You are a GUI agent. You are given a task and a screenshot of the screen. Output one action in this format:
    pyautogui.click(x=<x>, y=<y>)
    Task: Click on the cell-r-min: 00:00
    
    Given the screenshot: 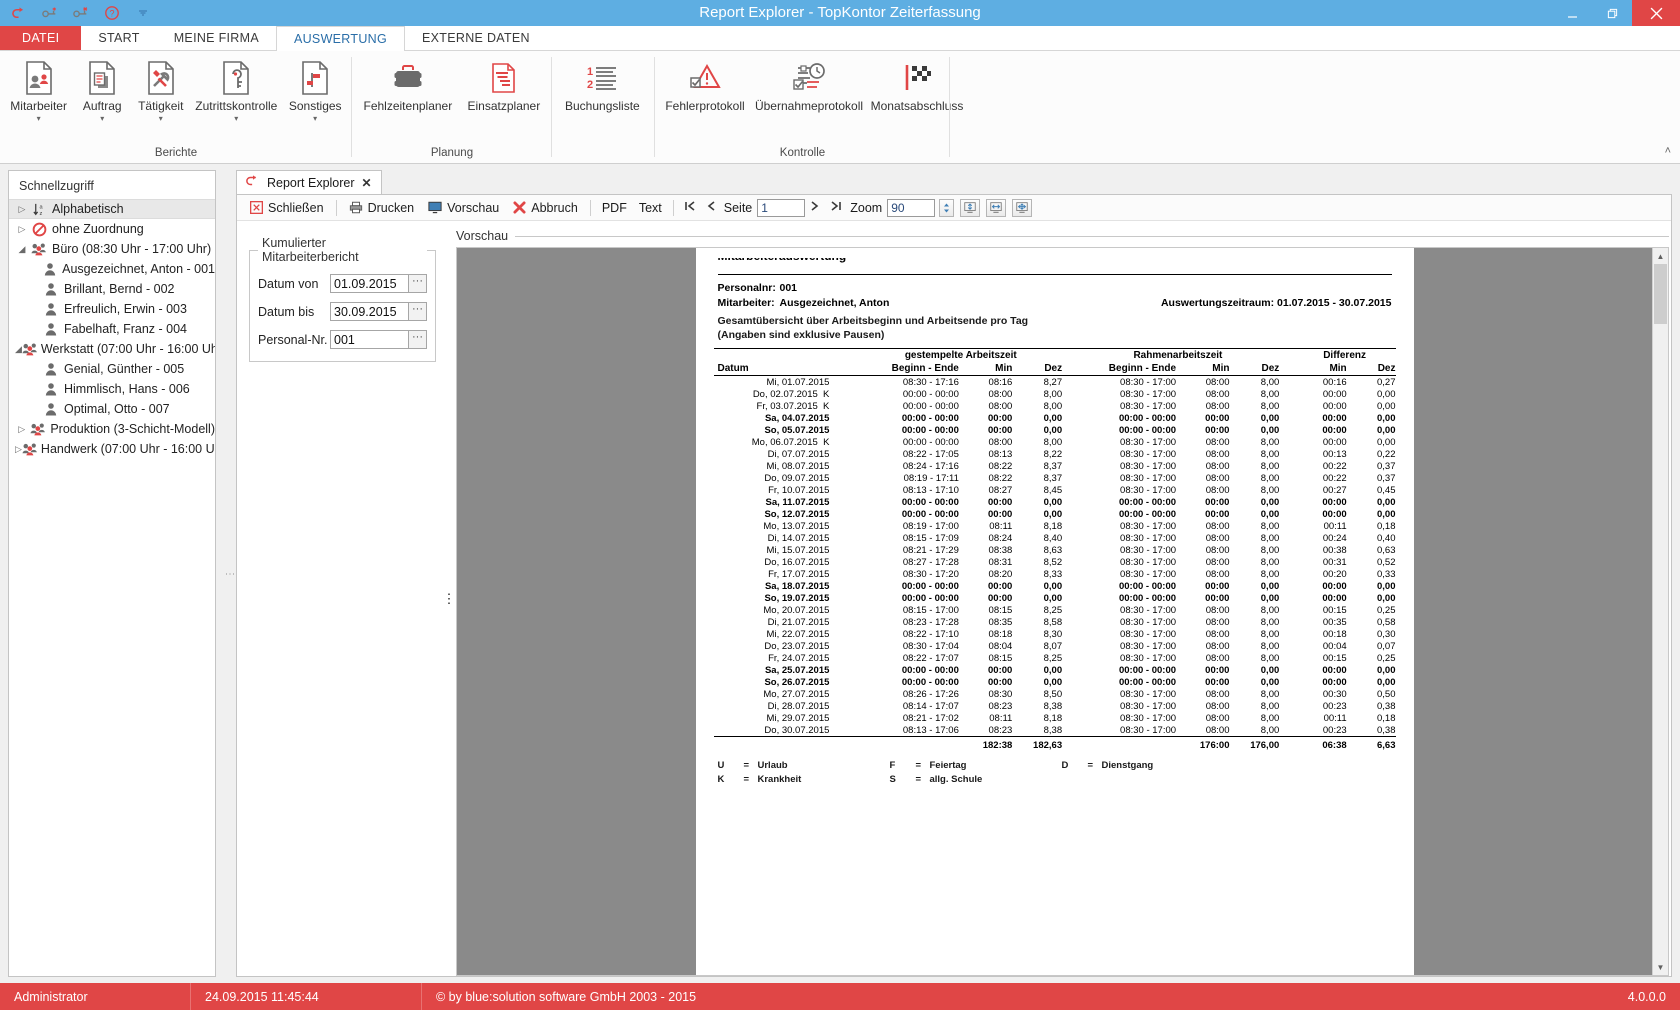 What is the action you would take?
    pyautogui.click(x=1217, y=502)
    